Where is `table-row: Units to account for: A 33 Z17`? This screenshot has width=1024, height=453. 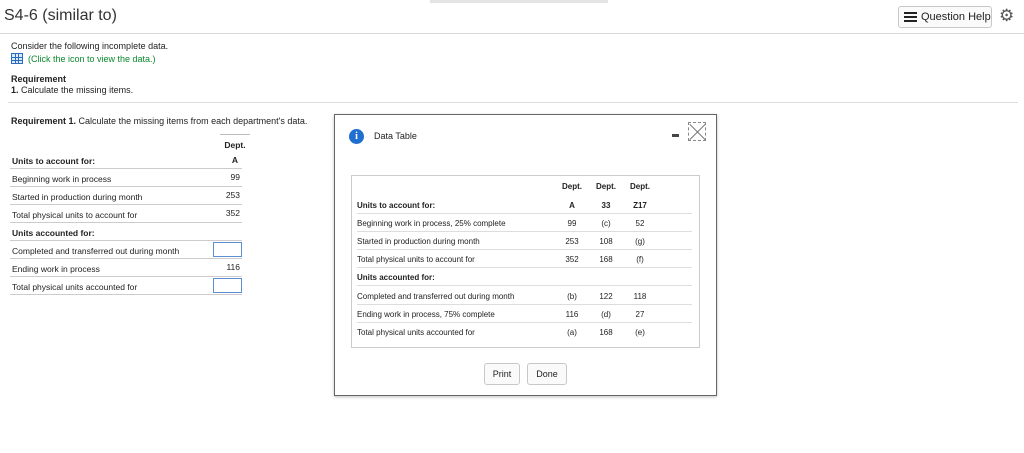
table-row: Units to account for: A 33 Z17 is located at coordinates (524, 205).